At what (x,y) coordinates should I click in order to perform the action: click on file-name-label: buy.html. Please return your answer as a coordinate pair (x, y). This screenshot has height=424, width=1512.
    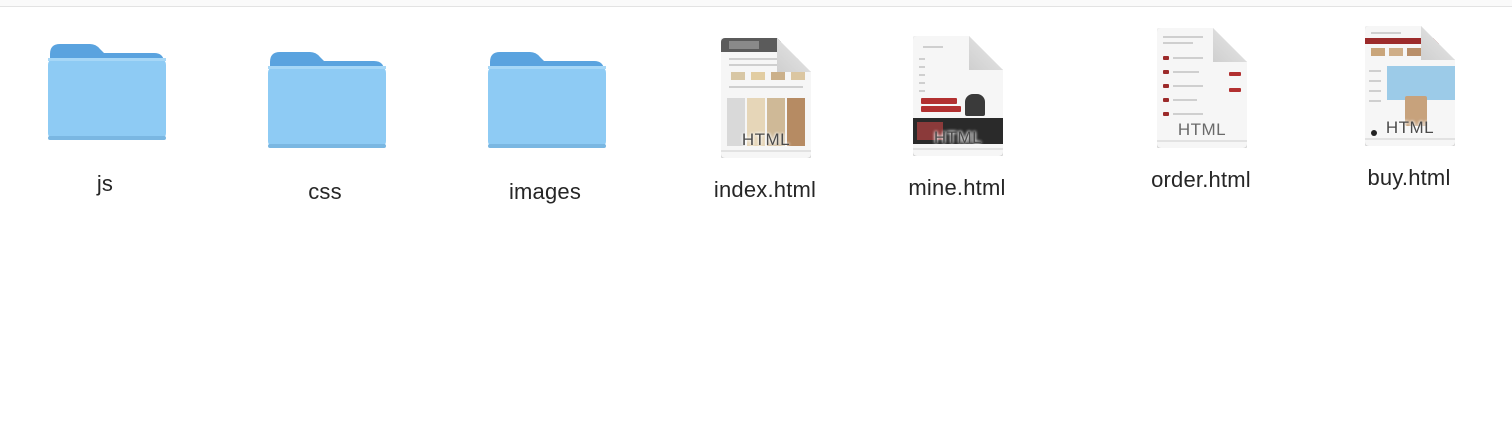
    Looking at the image, I should click on (1409, 177).